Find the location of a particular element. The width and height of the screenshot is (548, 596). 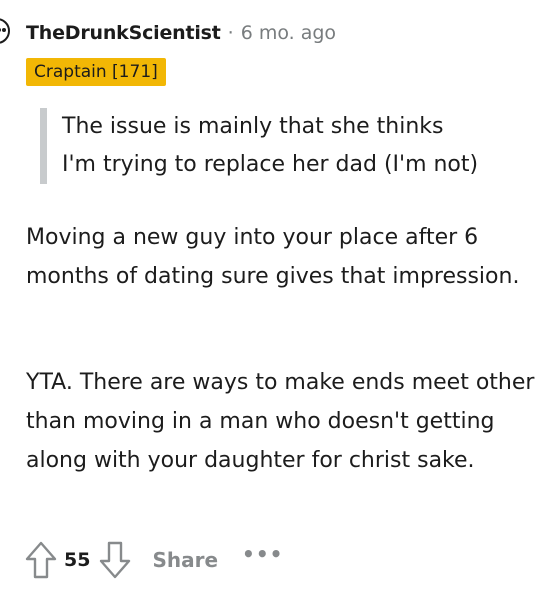

upvote-arrow-icon is located at coordinates (41, 560).